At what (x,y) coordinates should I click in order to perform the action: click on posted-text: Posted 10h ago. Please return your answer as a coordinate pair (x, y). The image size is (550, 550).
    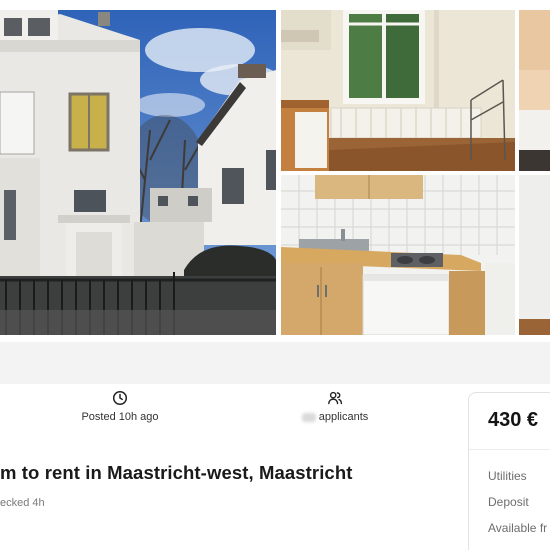
    Looking at the image, I should click on (120, 417).